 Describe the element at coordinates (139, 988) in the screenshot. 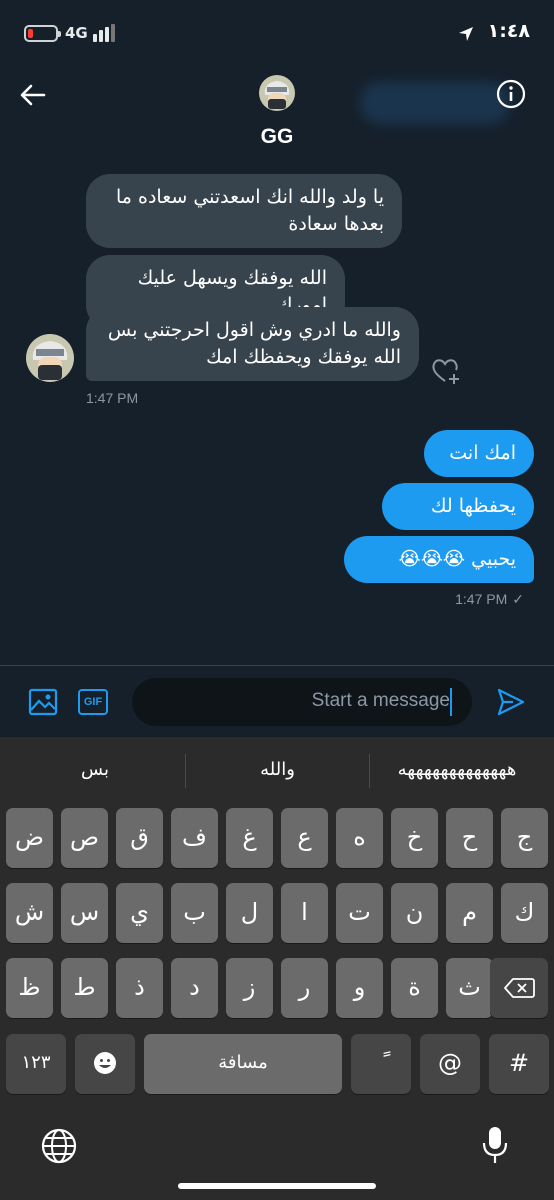

I see `key-letter: ذ` at that location.